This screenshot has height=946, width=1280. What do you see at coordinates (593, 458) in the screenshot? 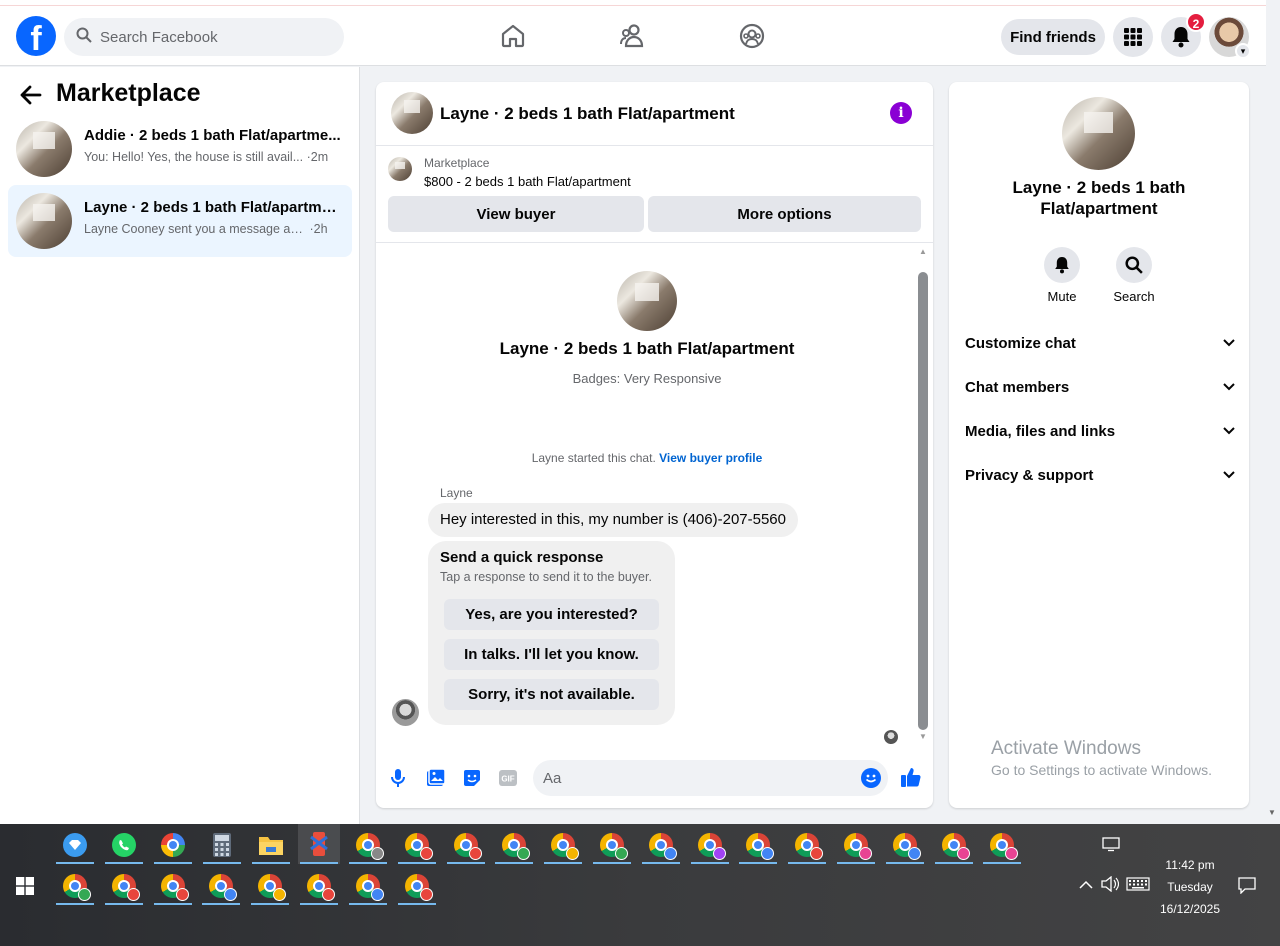
I see `chat-started-text: Layne started this chat.` at bounding box center [593, 458].